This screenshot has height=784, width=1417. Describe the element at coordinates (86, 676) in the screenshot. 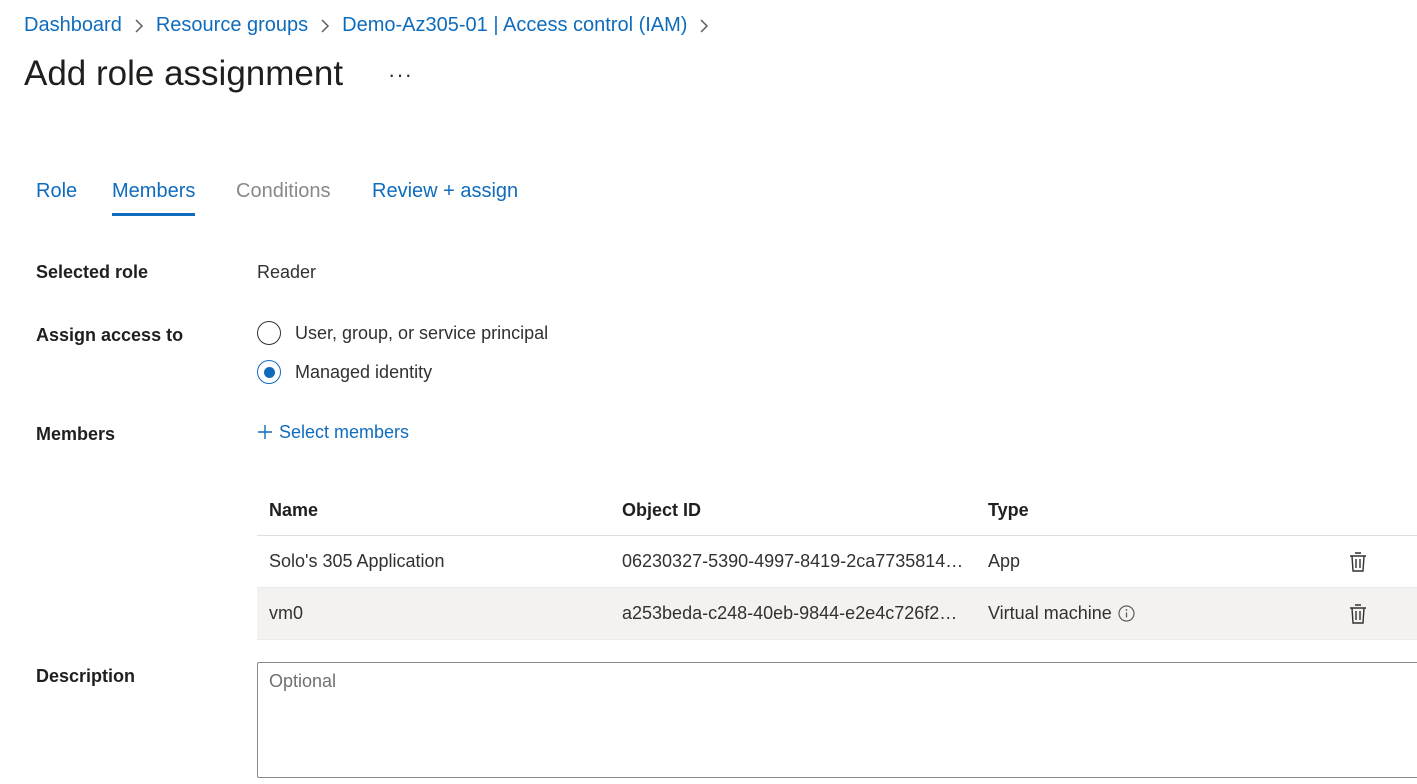

I see `description-label: Description` at that location.